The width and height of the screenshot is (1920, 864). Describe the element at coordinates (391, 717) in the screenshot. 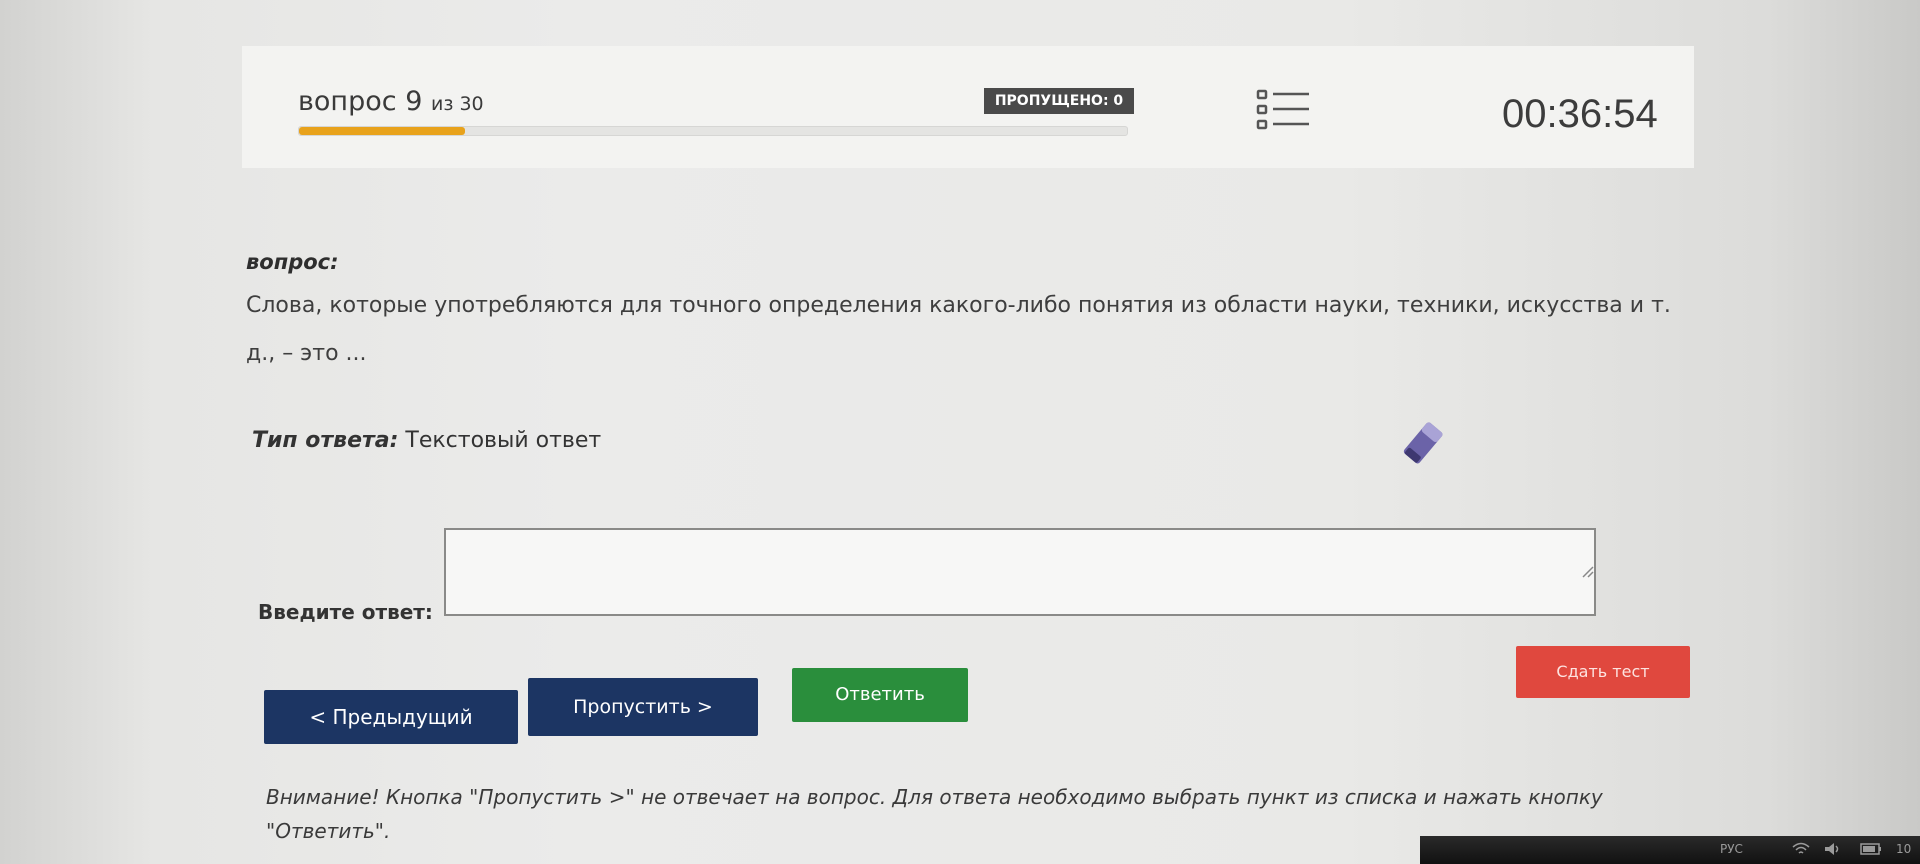

I see `previous-button: < Предыдущий` at that location.